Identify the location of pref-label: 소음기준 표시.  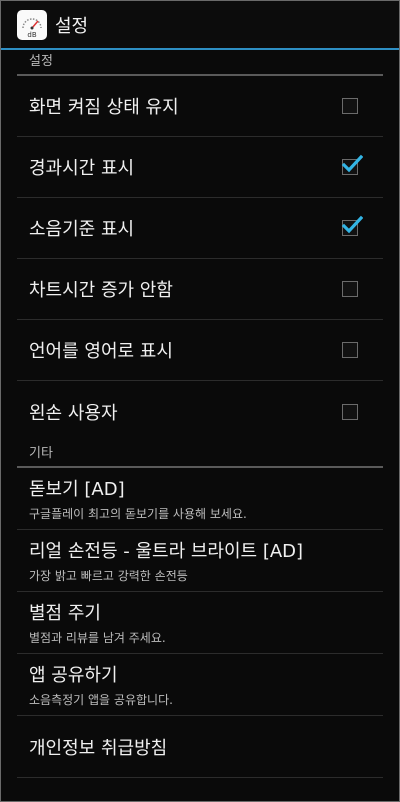
(82, 229).